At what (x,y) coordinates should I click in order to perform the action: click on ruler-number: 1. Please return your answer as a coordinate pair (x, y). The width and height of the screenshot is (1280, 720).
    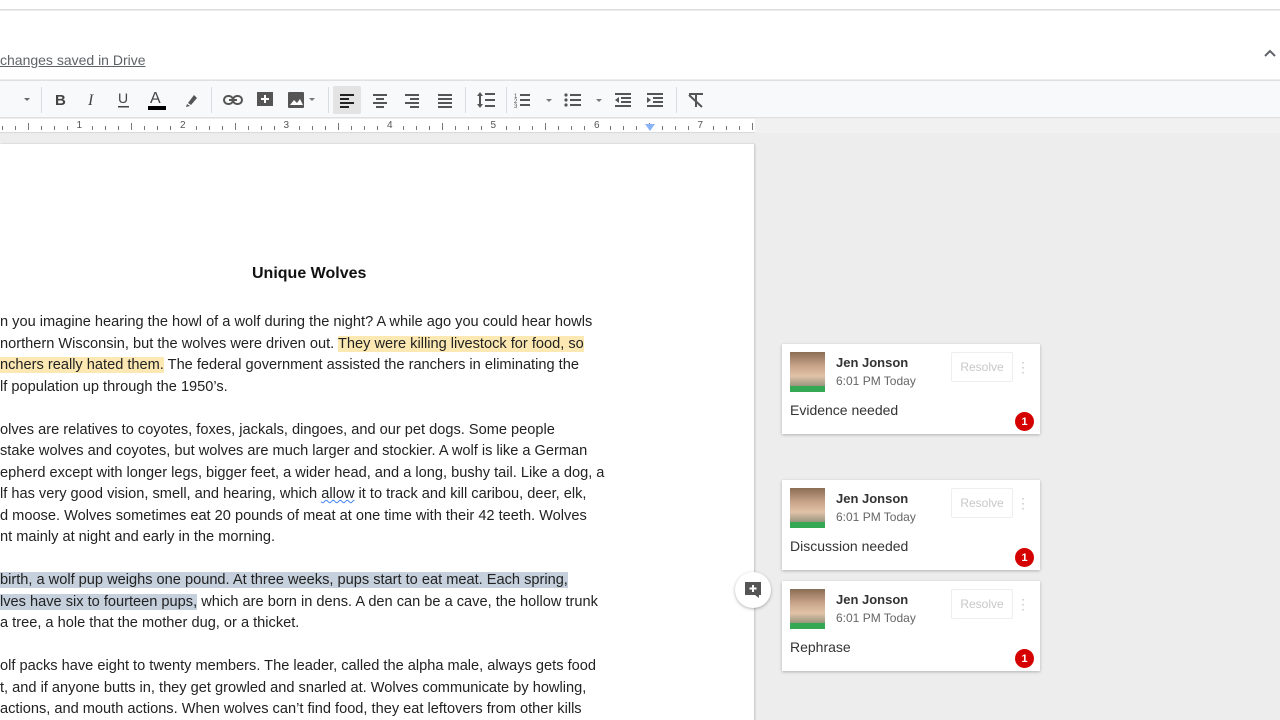
    Looking at the image, I should click on (79, 125).